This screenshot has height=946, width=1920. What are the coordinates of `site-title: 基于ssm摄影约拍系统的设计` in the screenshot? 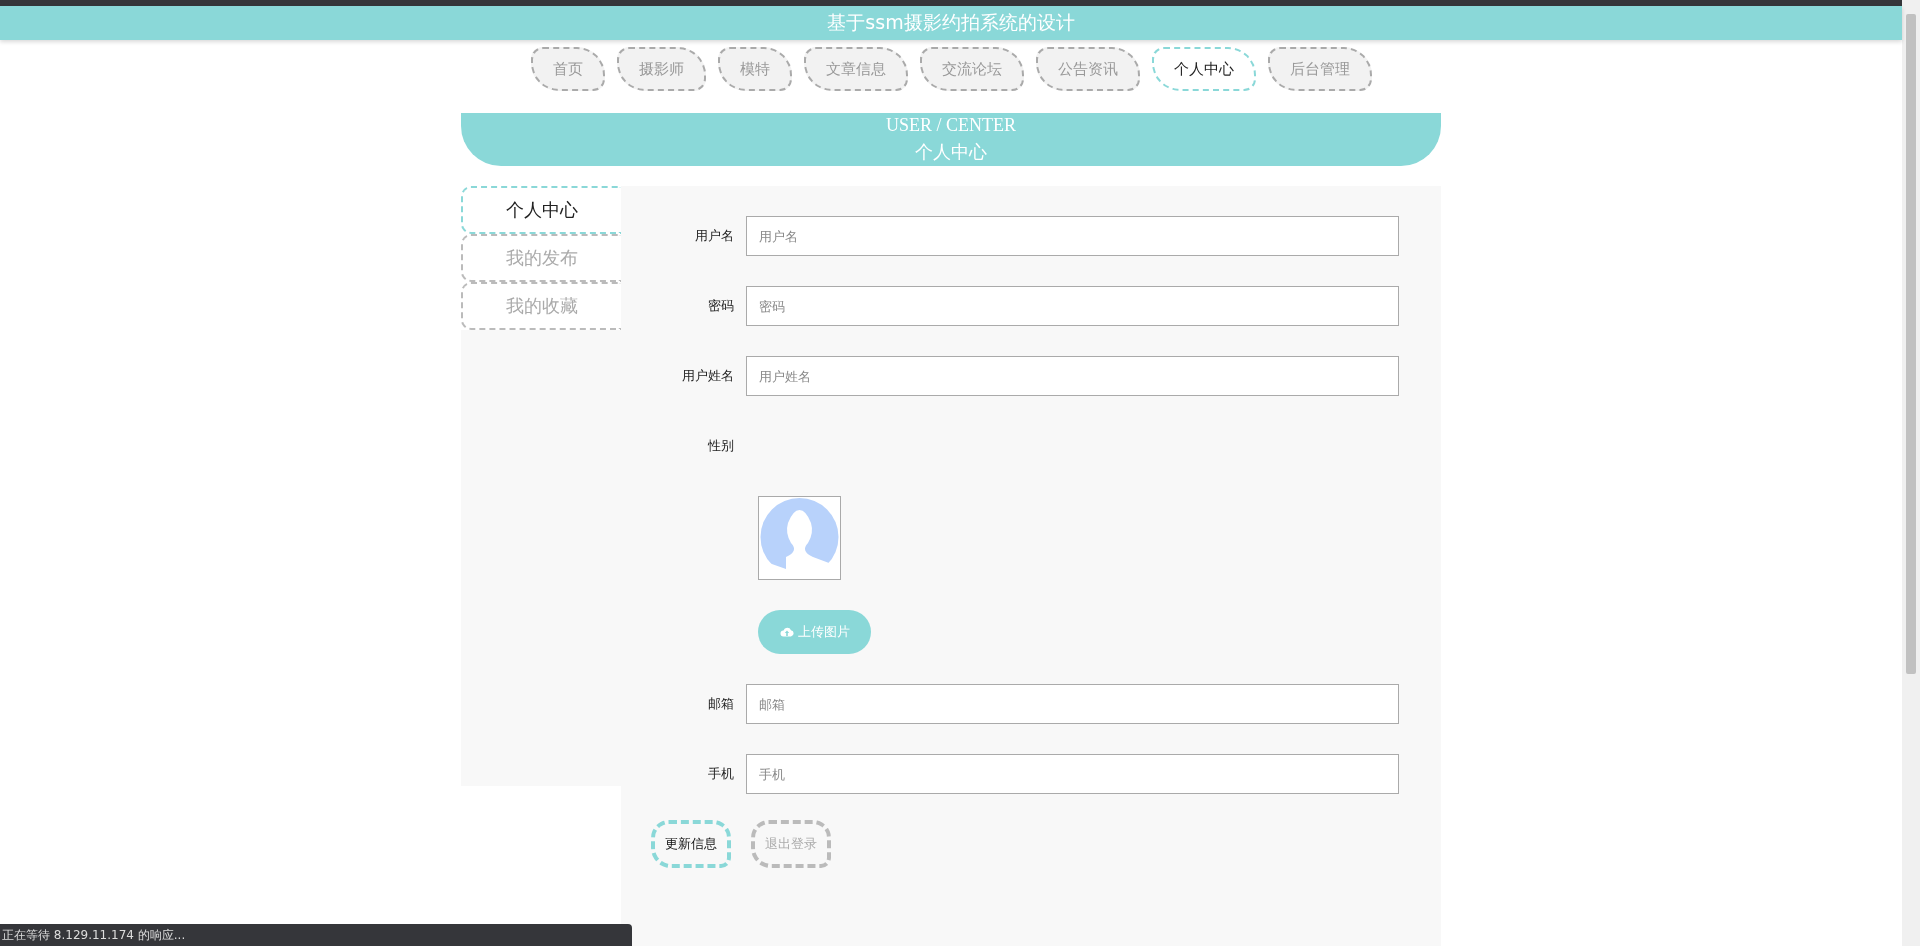 It's located at (951, 22).